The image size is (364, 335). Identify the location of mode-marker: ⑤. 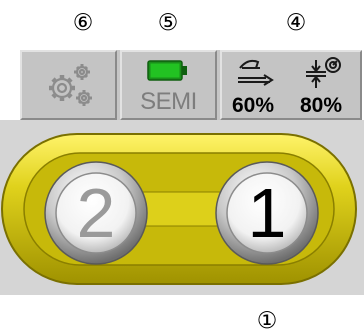
(168, 23).